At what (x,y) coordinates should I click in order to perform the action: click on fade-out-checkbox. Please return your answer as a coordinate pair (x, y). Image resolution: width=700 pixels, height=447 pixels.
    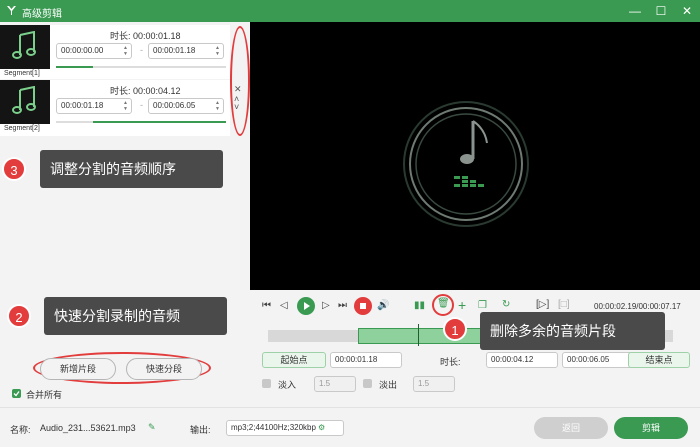
    Looking at the image, I should click on (367, 383).